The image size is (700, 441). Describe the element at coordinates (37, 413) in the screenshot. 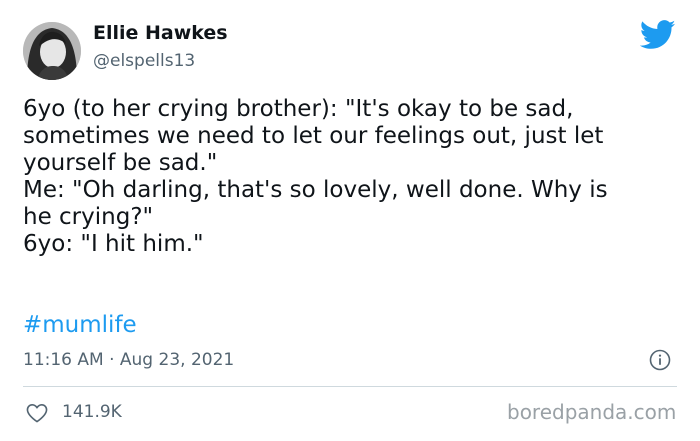

I see `heart-icon` at that location.